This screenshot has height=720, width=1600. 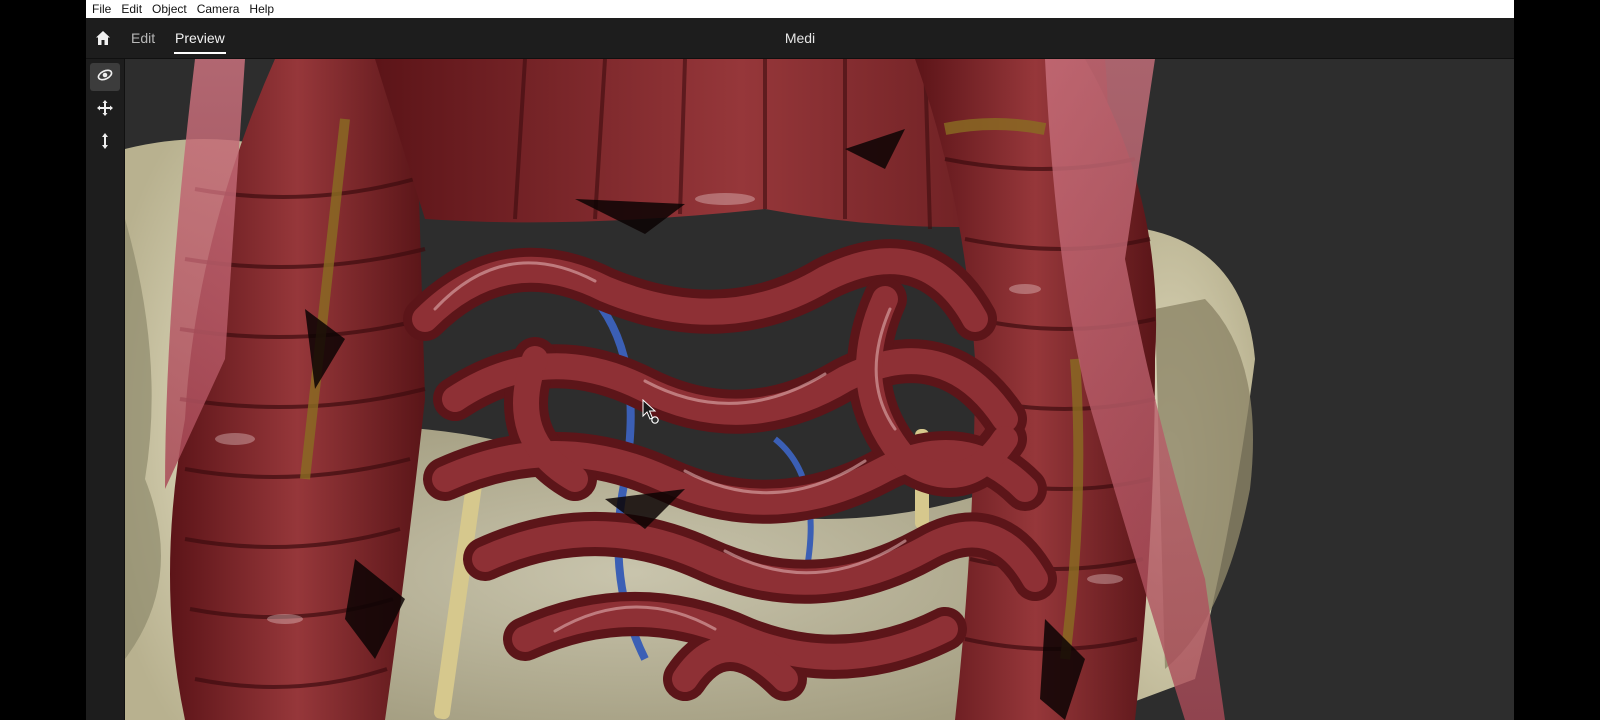 I want to click on orbit-icon, so click(x=105, y=77).